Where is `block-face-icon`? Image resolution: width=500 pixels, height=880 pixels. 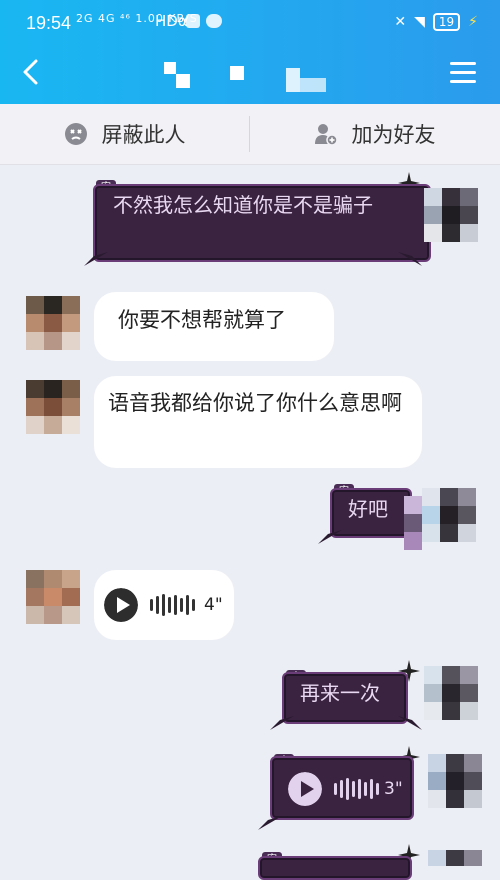
block-face-icon is located at coordinates (75, 134).